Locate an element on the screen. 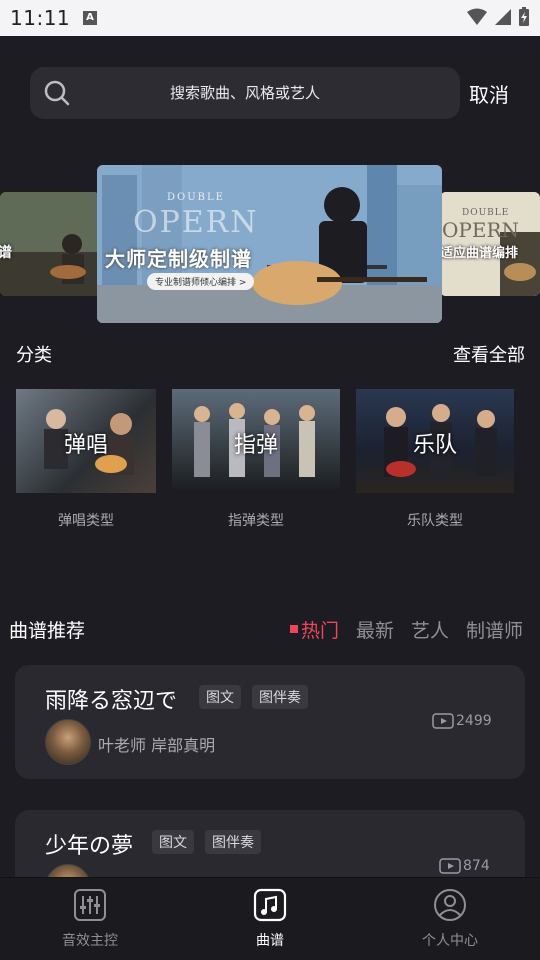 This screenshot has height=960, width=540. bottom-nav: 音效主控 曲谱 个人中心 is located at coordinates (270, 918).